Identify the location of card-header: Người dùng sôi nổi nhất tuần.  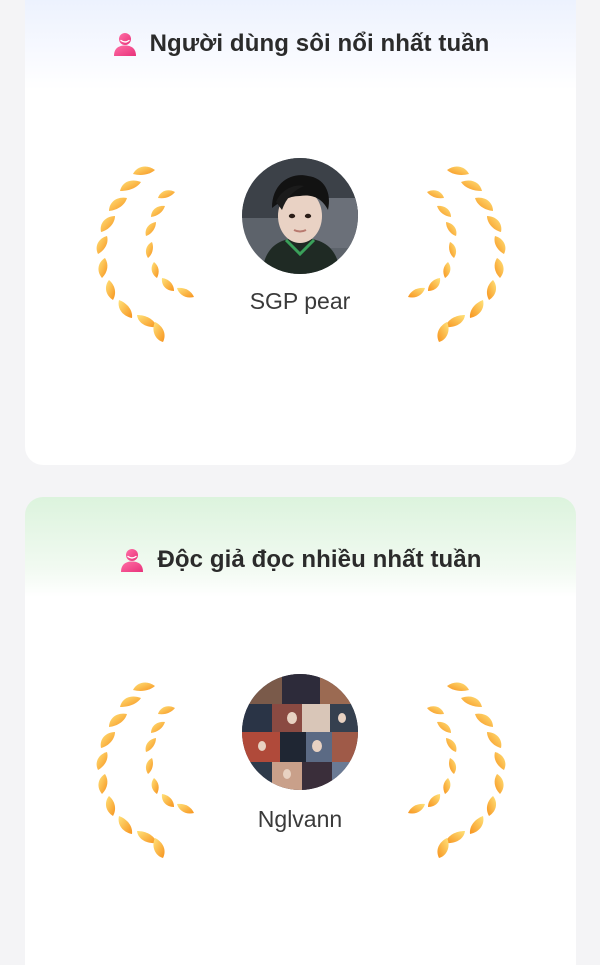
(300, 44).